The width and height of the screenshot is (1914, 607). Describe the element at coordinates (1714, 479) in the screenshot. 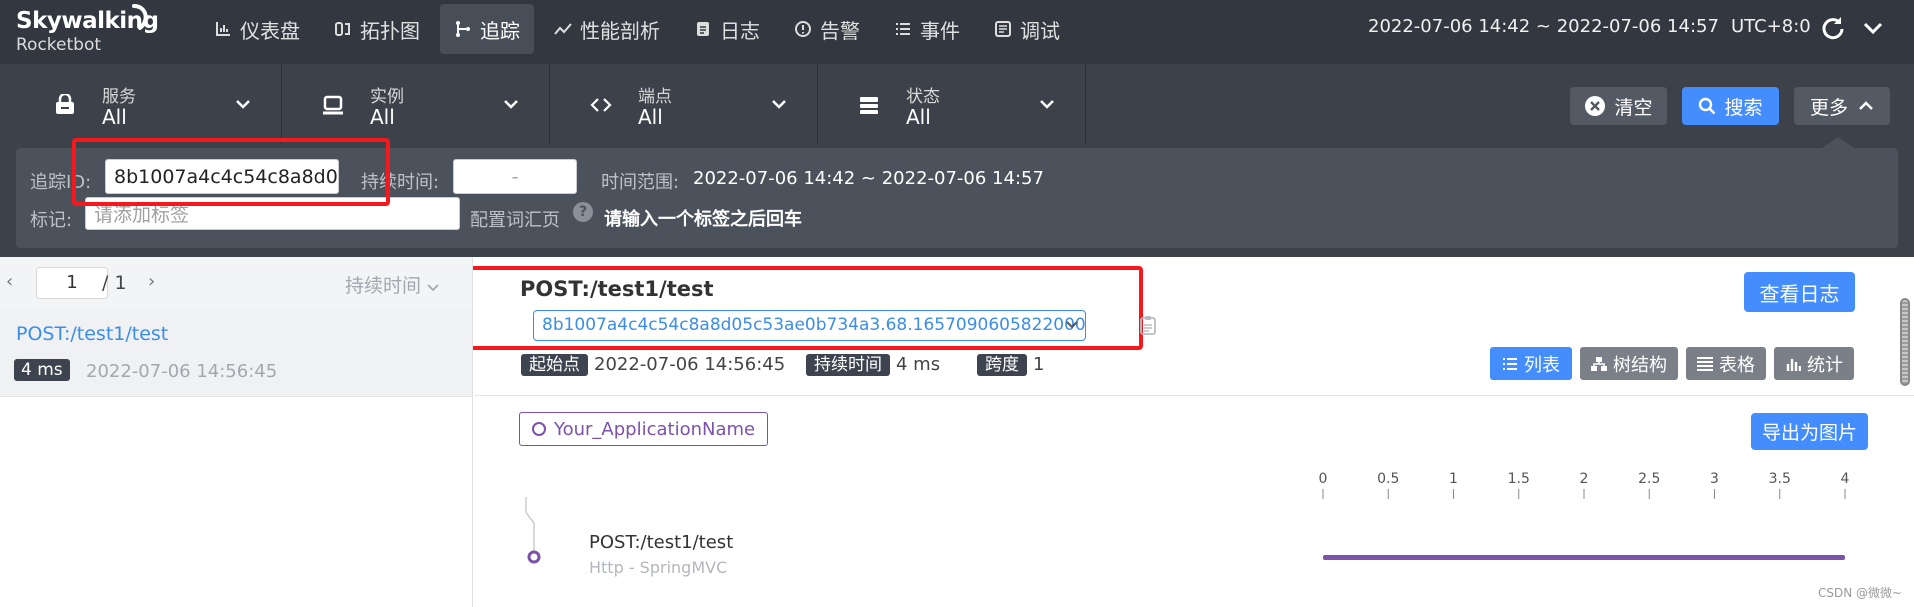

I see `axis-tick-label: 3` at that location.